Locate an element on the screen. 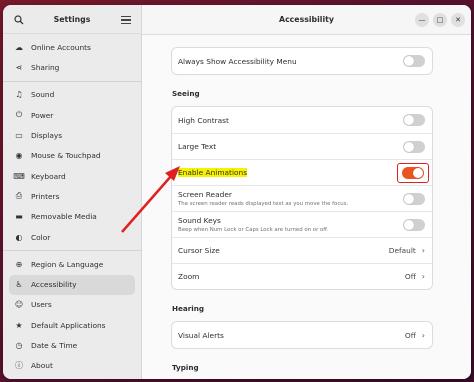  sidebar-item-label: Displays is located at coordinates (47, 136).